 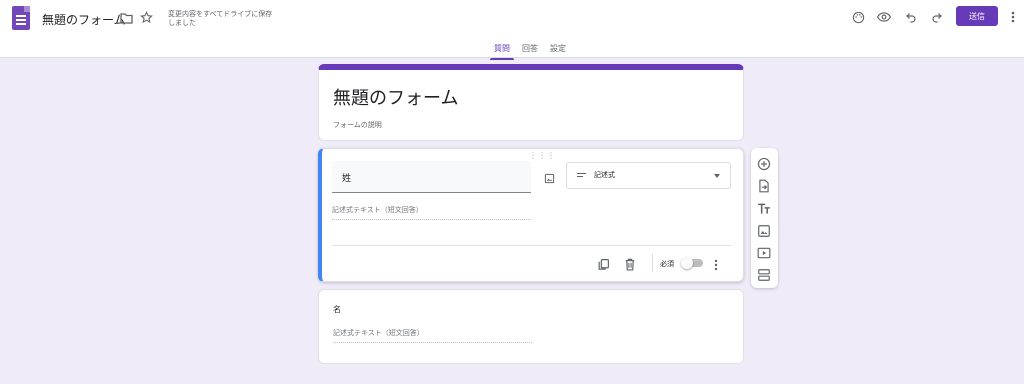 I want to click on delete-icon, so click(x=630, y=265).